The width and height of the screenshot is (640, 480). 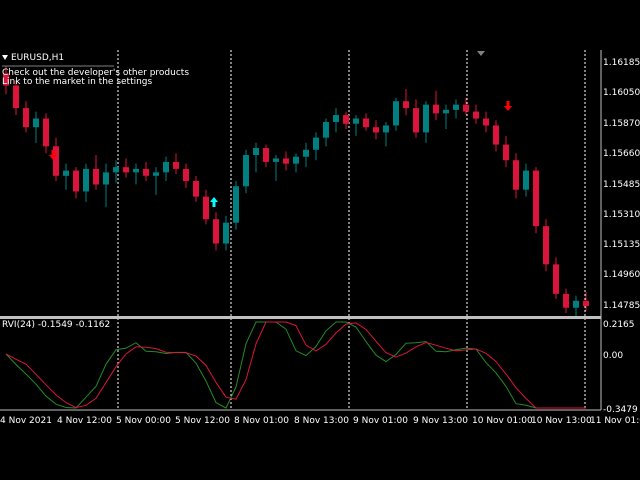 I want to click on time-label: 9 Nov 13:00, so click(x=440, y=421).